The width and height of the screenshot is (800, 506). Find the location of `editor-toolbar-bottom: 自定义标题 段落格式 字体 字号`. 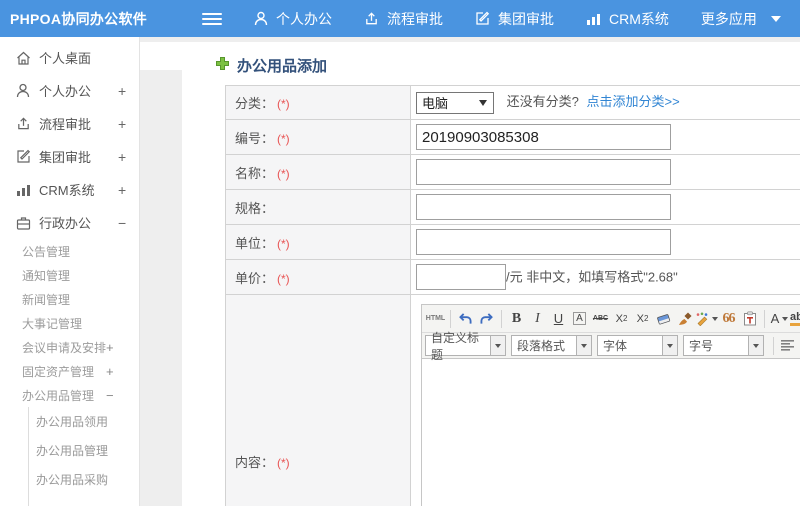

editor-toolbar-bottom: 自定义标题 段落格式 字体 字号 is located at coordinates (611, 346).